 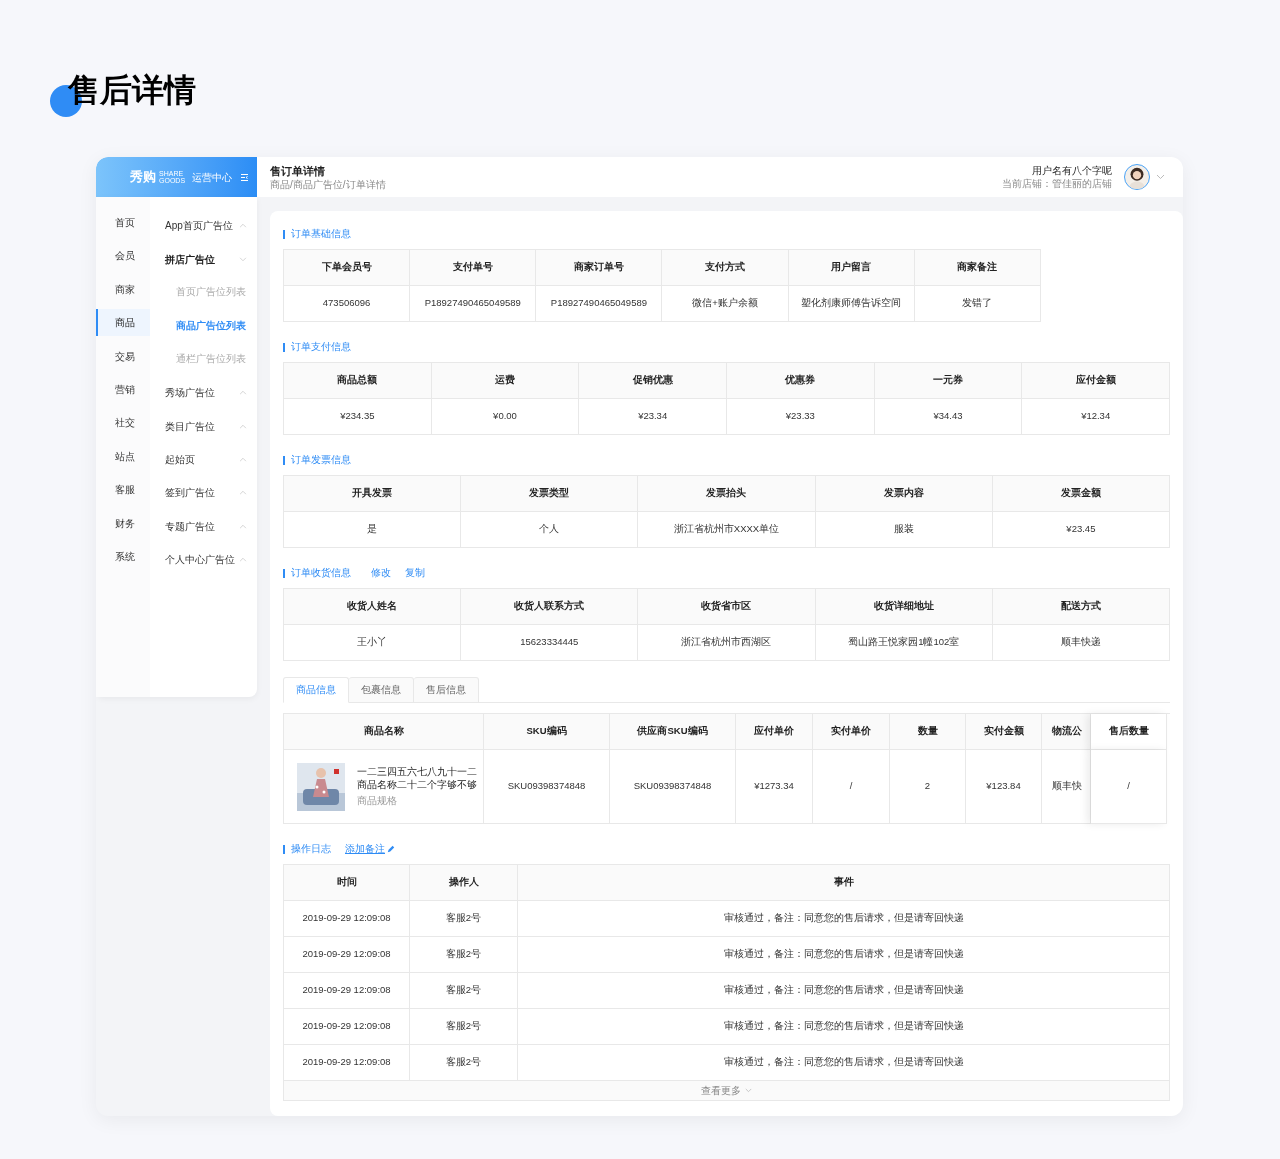 What do you see at coordinates (1081, 494) in the screenshot?
I see `column-header: 发票金额` at bounding box center [1081, 494].